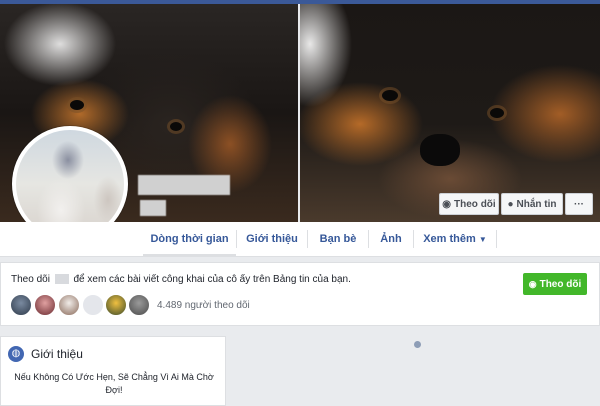  I want to click on tab-about: Giới thiệu, so click(272, 239).